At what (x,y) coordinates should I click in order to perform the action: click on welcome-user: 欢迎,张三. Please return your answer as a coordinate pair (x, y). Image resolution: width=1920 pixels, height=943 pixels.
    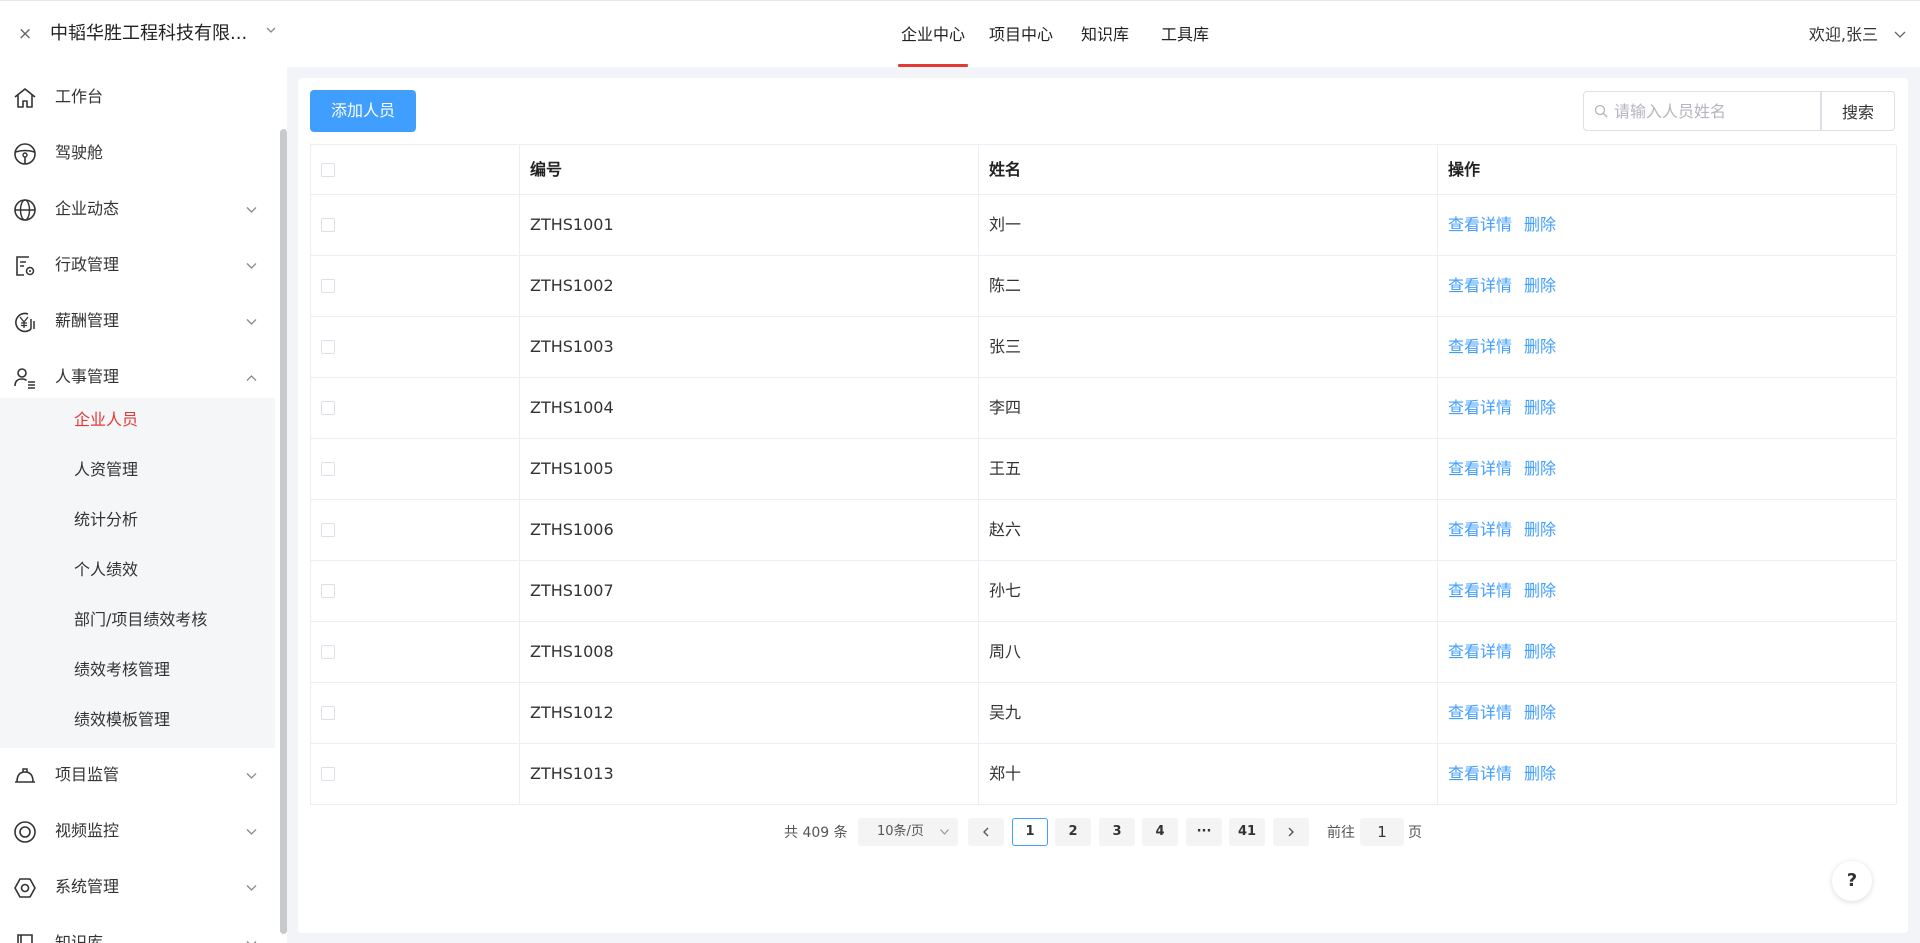
    Looking at the image, I should click on (1843, 35).